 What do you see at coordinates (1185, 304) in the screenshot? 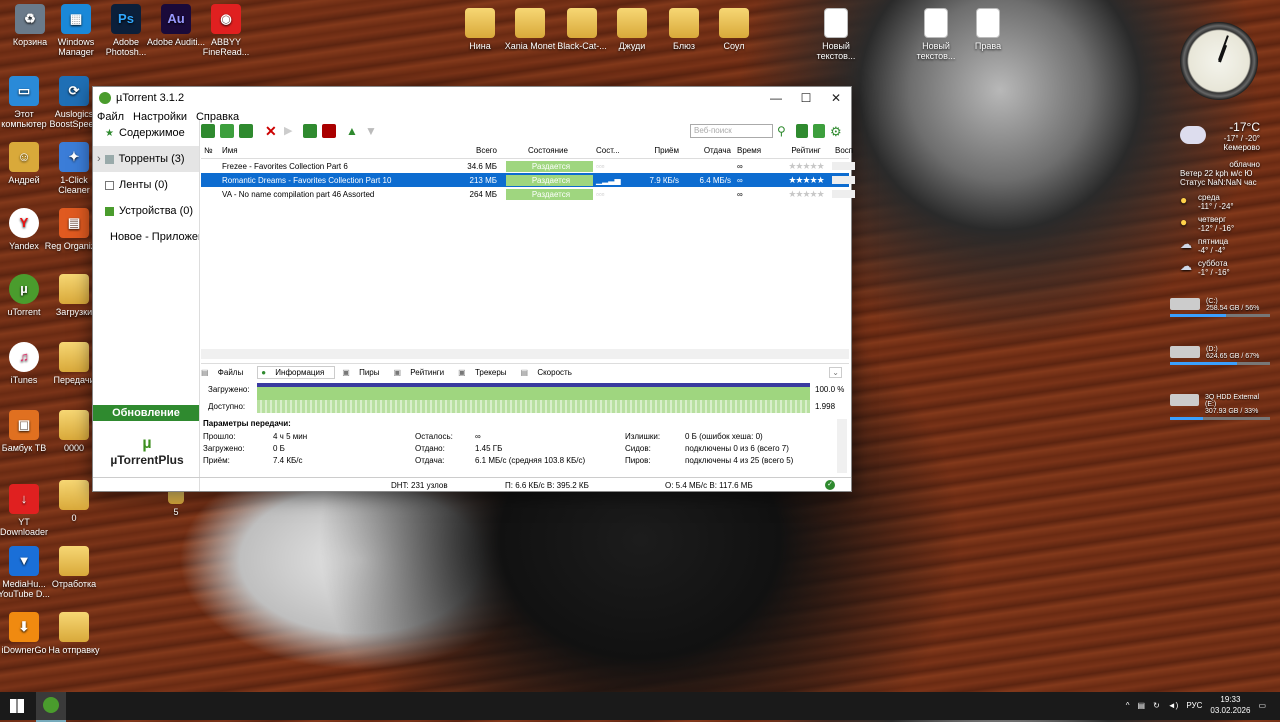
I see `hdd-icon` at bounding box center [1185, 304].